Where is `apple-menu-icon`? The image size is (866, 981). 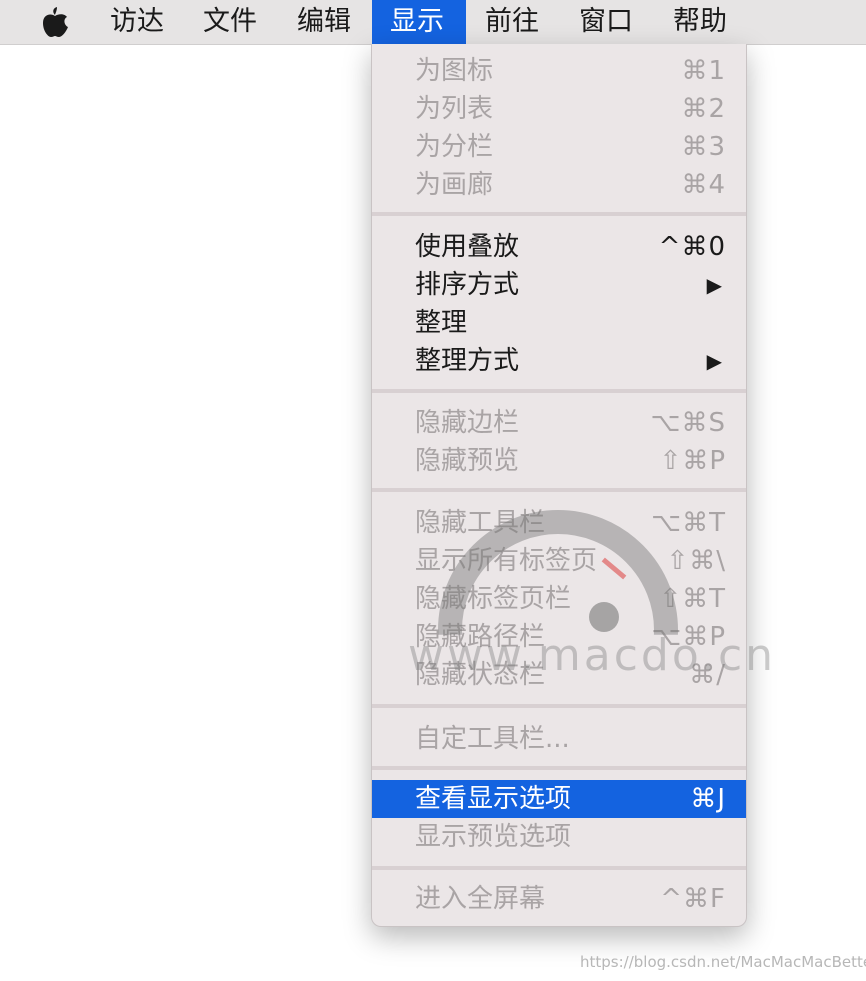 apple-menu-icon is located at coordinates (55, 22).